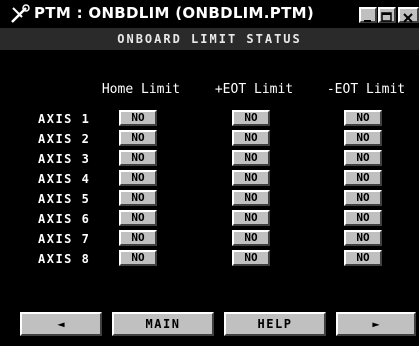  I want to click on next-page-button: ►, so click(376, 324).